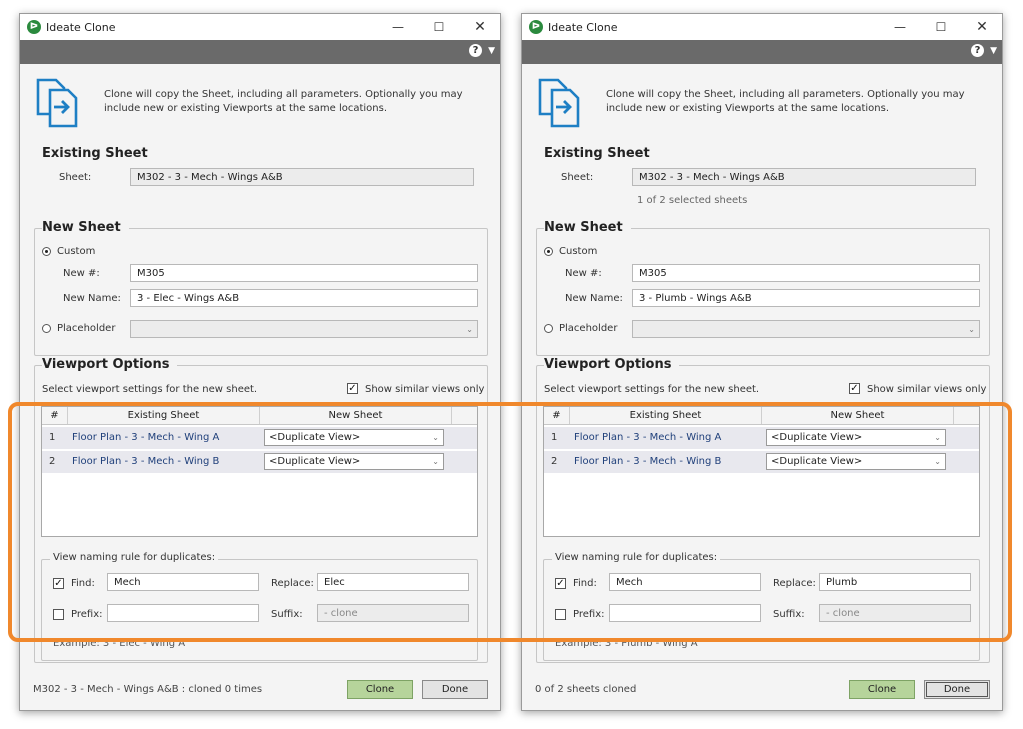 This screenshot has width=1023, height=729. I want to click on existing-sheet-field: M302 - 3 - Mech - Wings A&B, so click(302, 177).